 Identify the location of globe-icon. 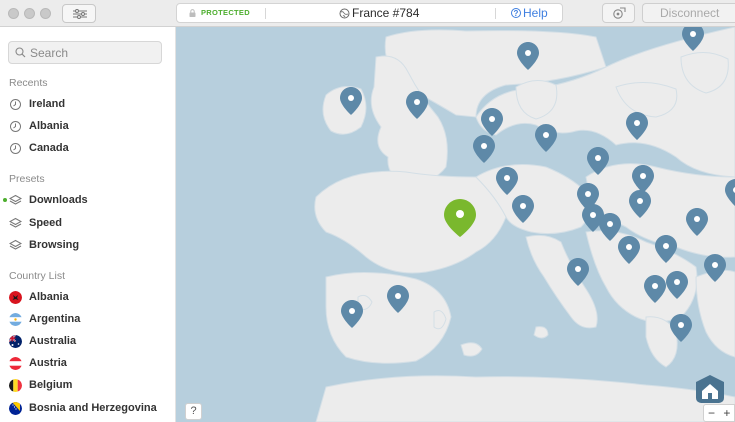
(344, 13).